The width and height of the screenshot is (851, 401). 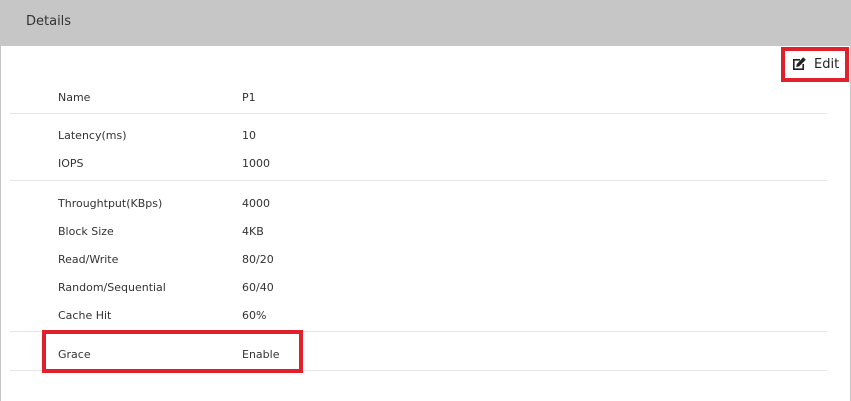 What do you see at coordinates (71, 163) in the screenshot?
I see `field-label: IOPS` at bounding box center [71, 163].